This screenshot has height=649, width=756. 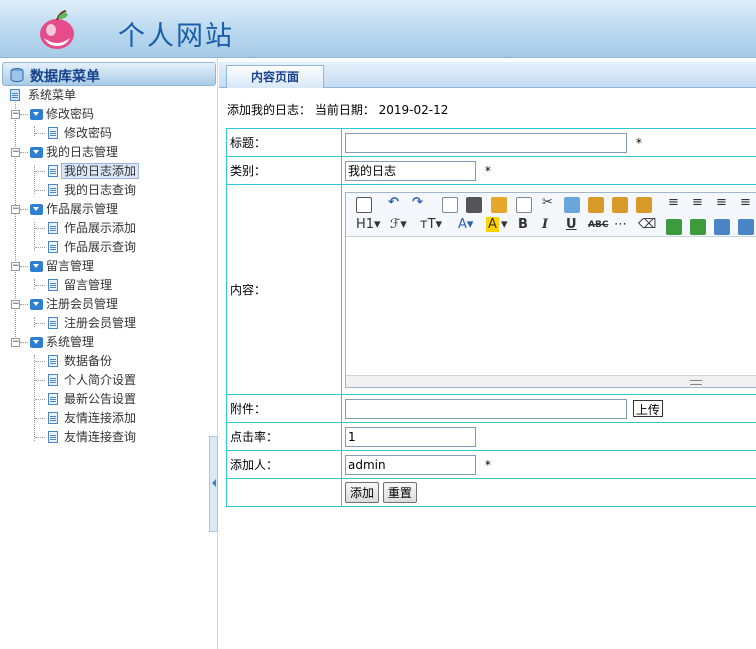 I want to click on cut-icon: ✂, so click(x=547, y=202).